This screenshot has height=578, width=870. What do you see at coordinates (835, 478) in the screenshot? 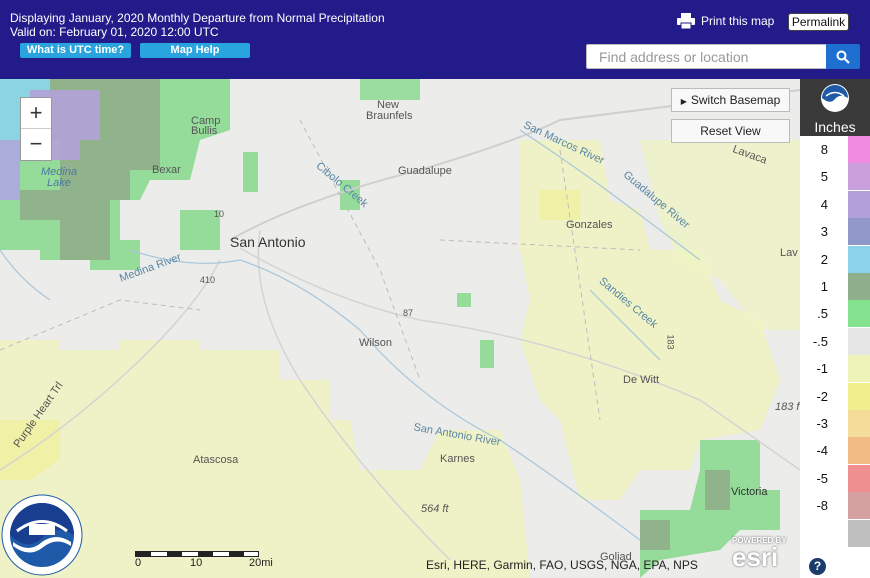
I see `legend-row: -5` at bounding box center [835, 478].